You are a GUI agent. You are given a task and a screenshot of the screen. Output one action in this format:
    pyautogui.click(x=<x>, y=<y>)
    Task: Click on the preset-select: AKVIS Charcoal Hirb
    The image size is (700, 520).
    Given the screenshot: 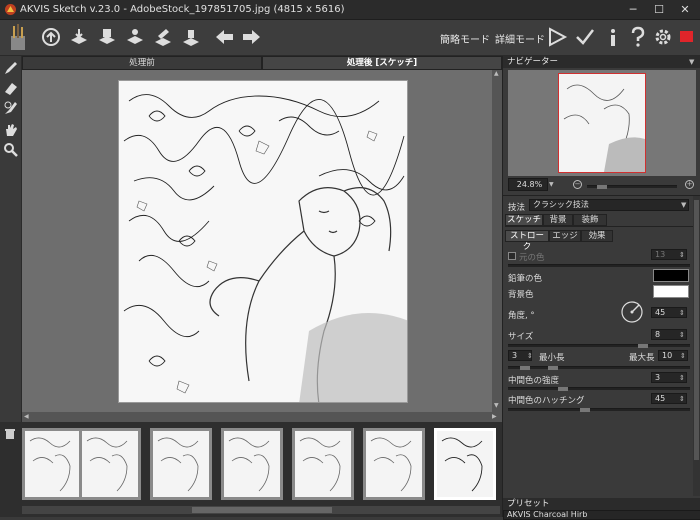 What is the action you would take?
    pyautogui.click(x=601, y=515)
    